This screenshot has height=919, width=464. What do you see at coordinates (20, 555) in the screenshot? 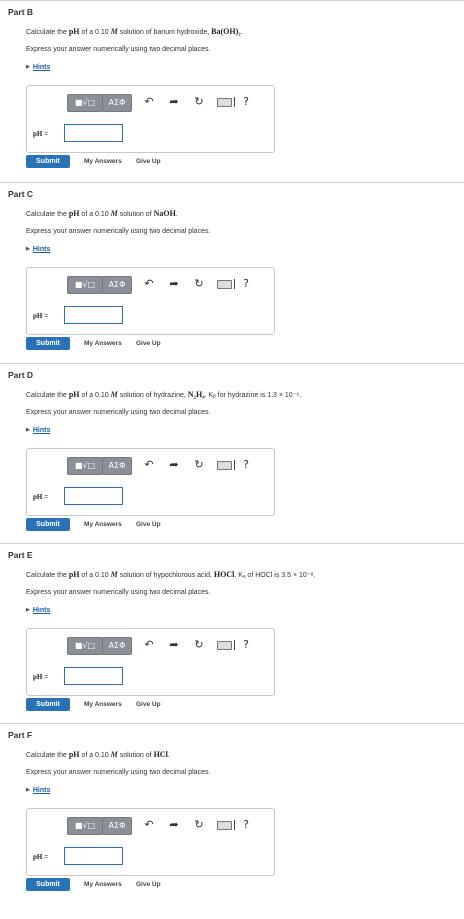
I see `part-title: Part E` at bounding box center [20, 555].